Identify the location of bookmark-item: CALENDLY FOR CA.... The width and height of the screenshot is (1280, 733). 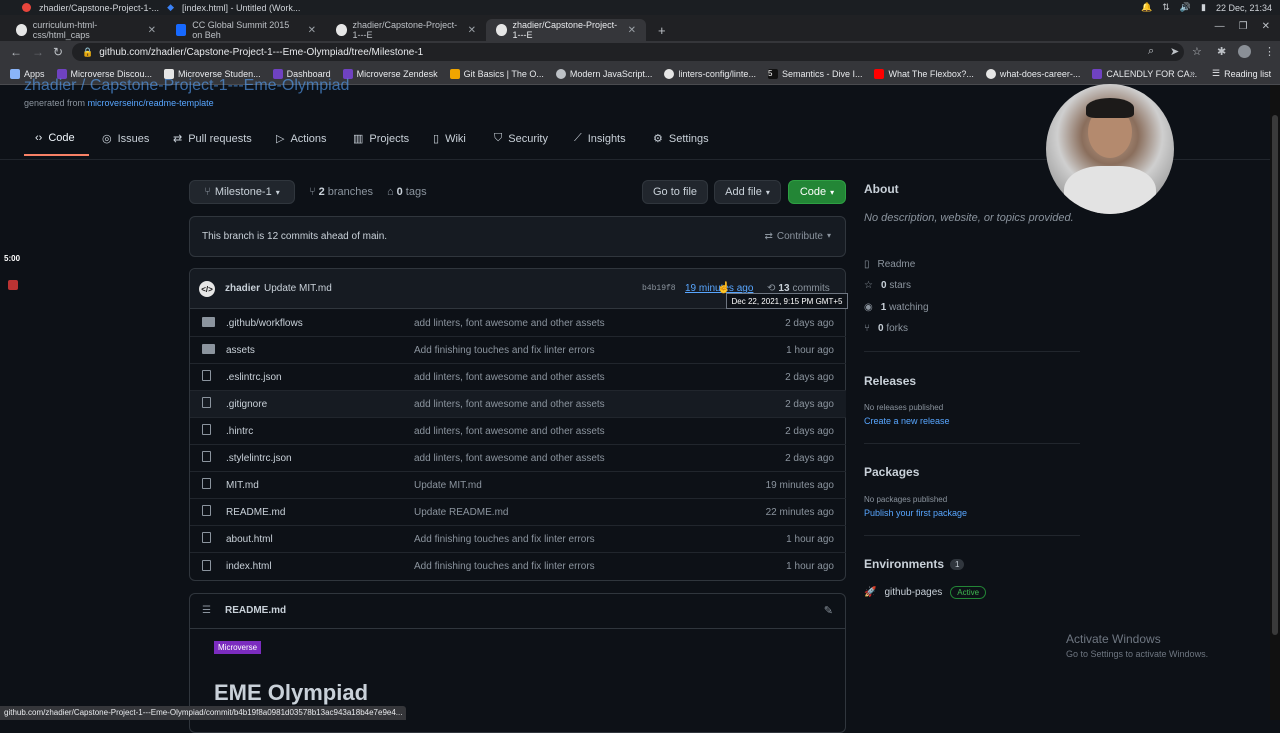
(1144, 73).